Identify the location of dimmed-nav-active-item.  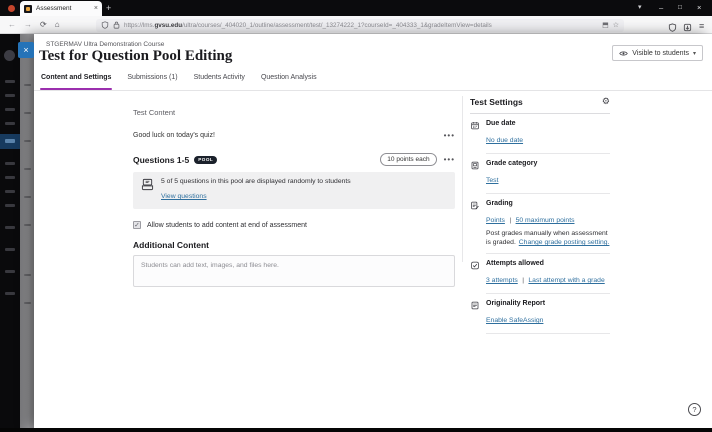
(10, 141).